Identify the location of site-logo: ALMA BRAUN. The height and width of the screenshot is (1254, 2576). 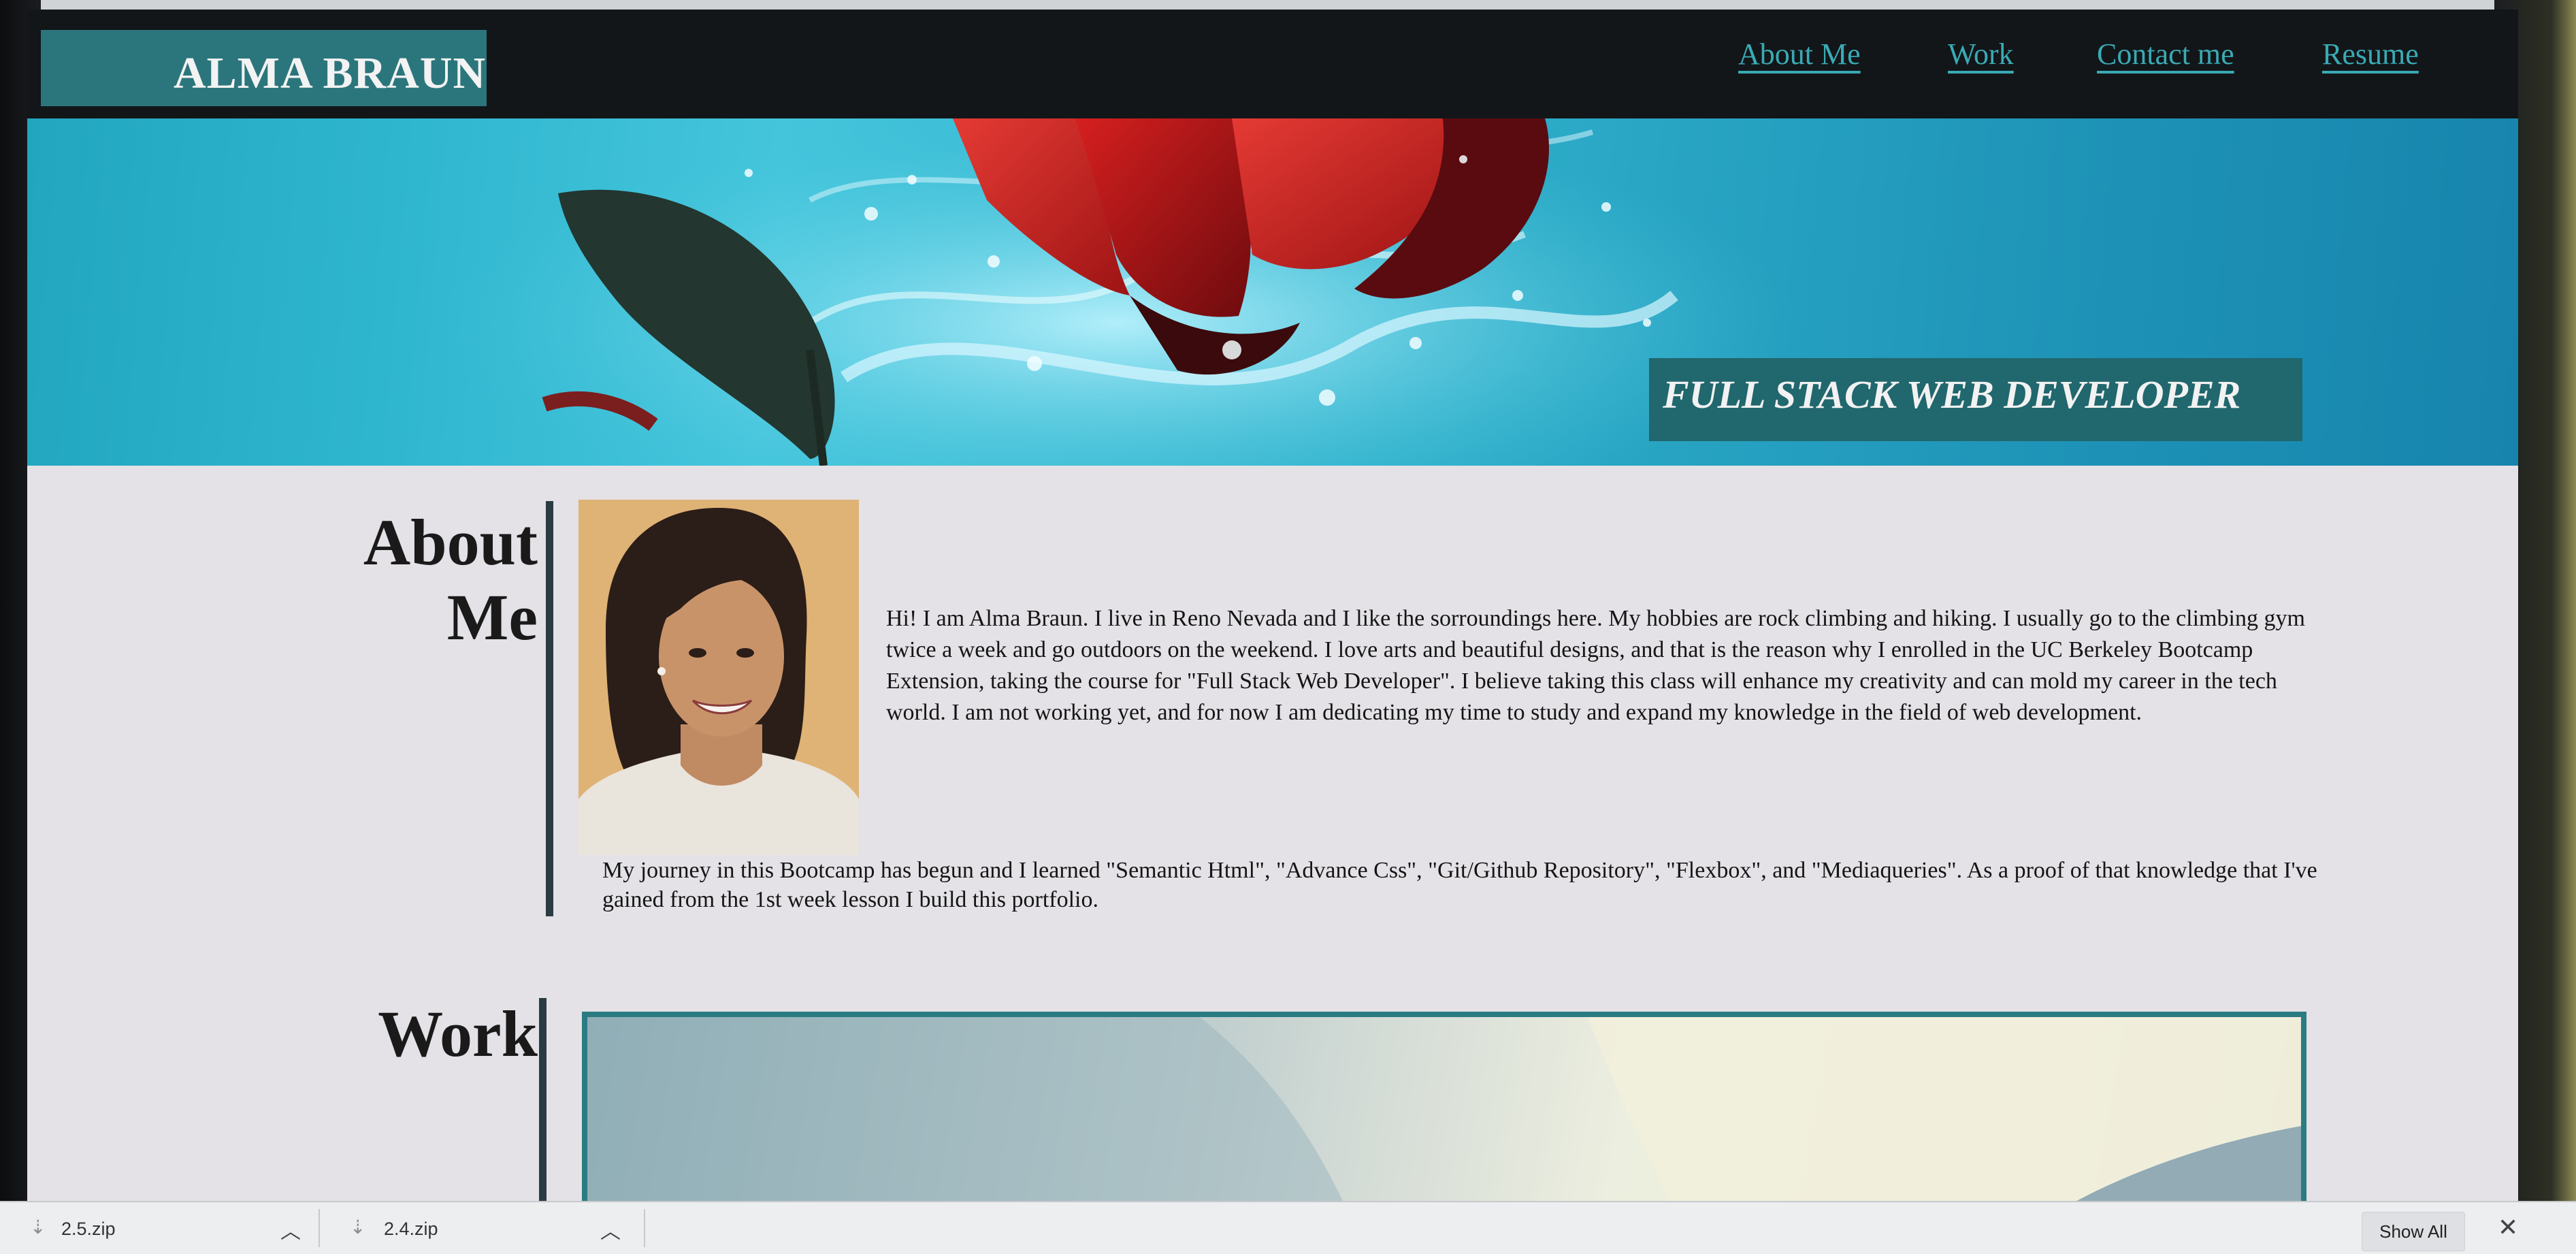
(330, 73).